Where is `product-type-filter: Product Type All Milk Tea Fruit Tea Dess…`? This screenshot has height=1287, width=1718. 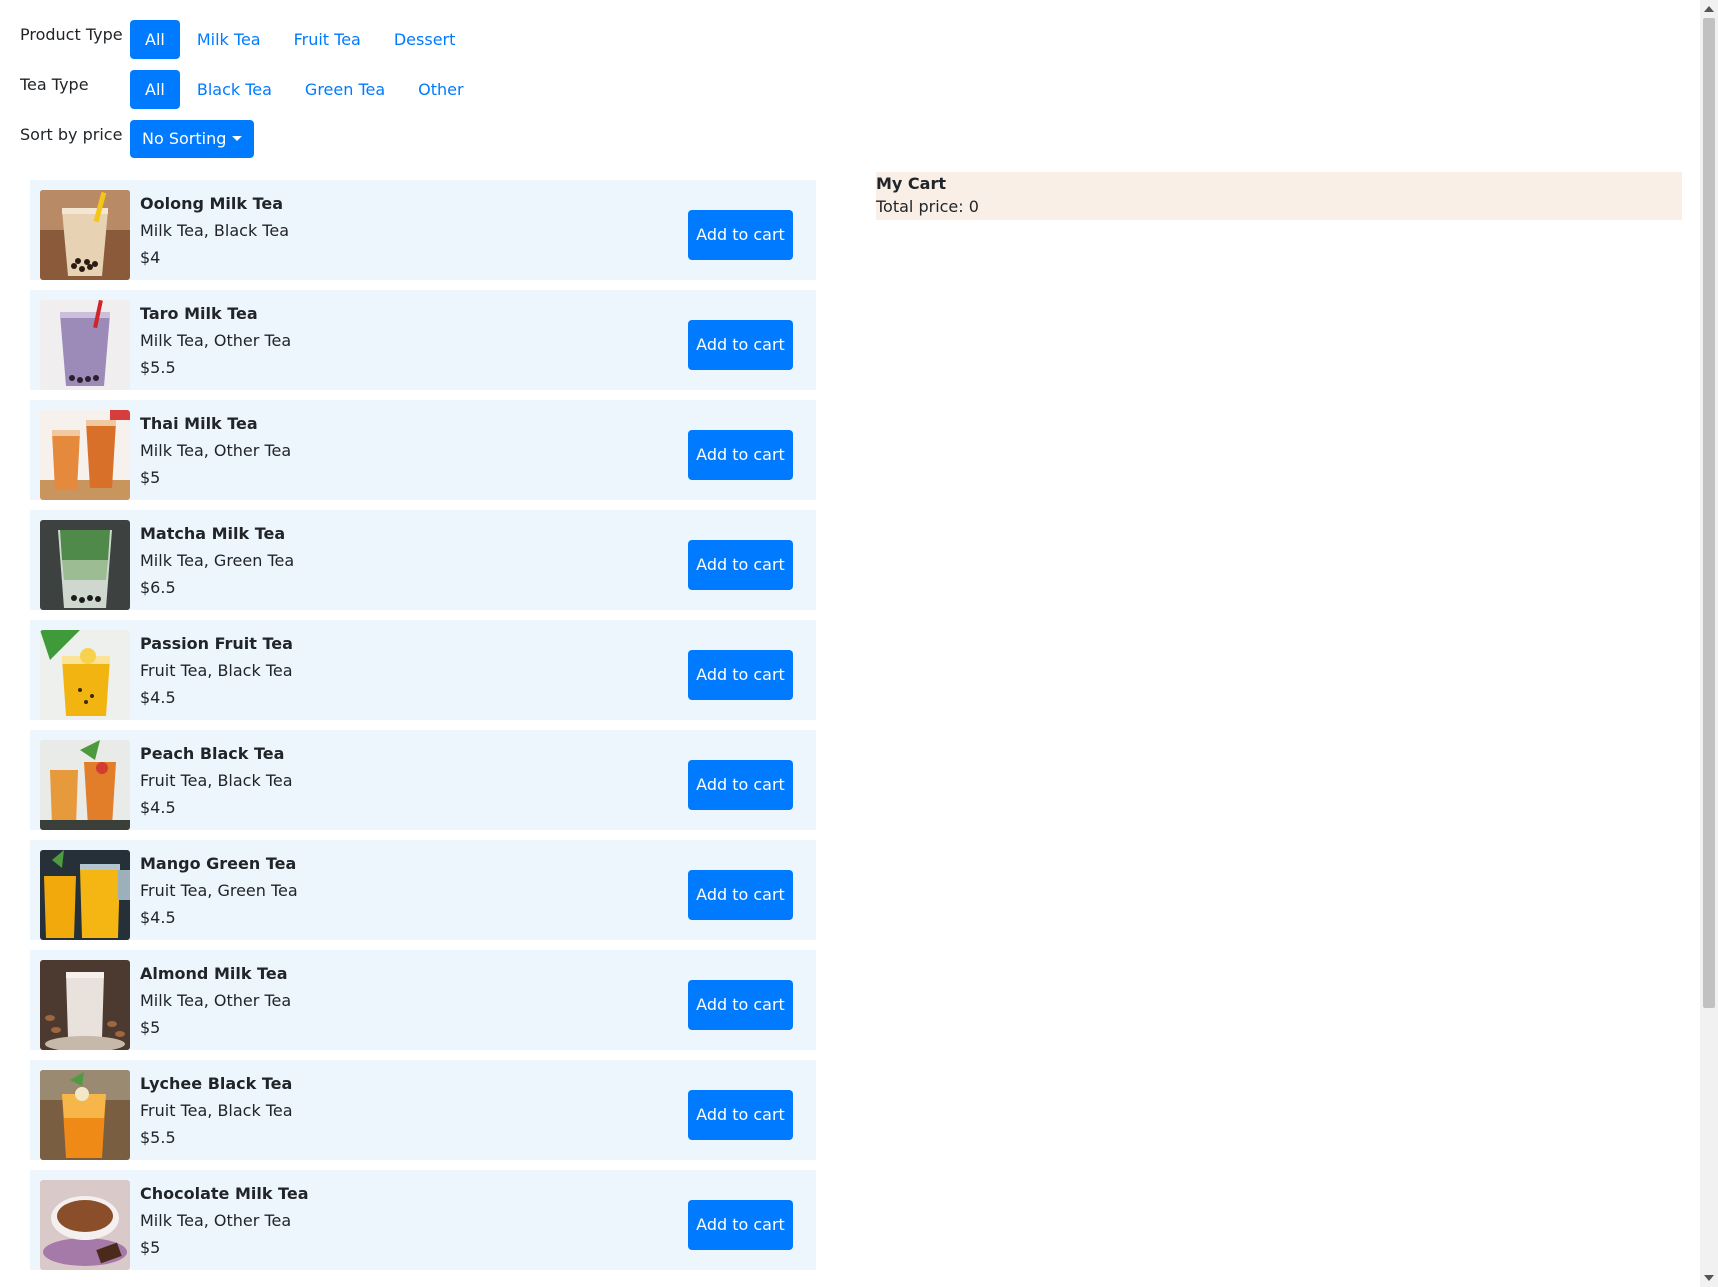 product-type-filter: Product Type All Milk Tea Fruit Tea Dess… is located at coordinates (246, 39).